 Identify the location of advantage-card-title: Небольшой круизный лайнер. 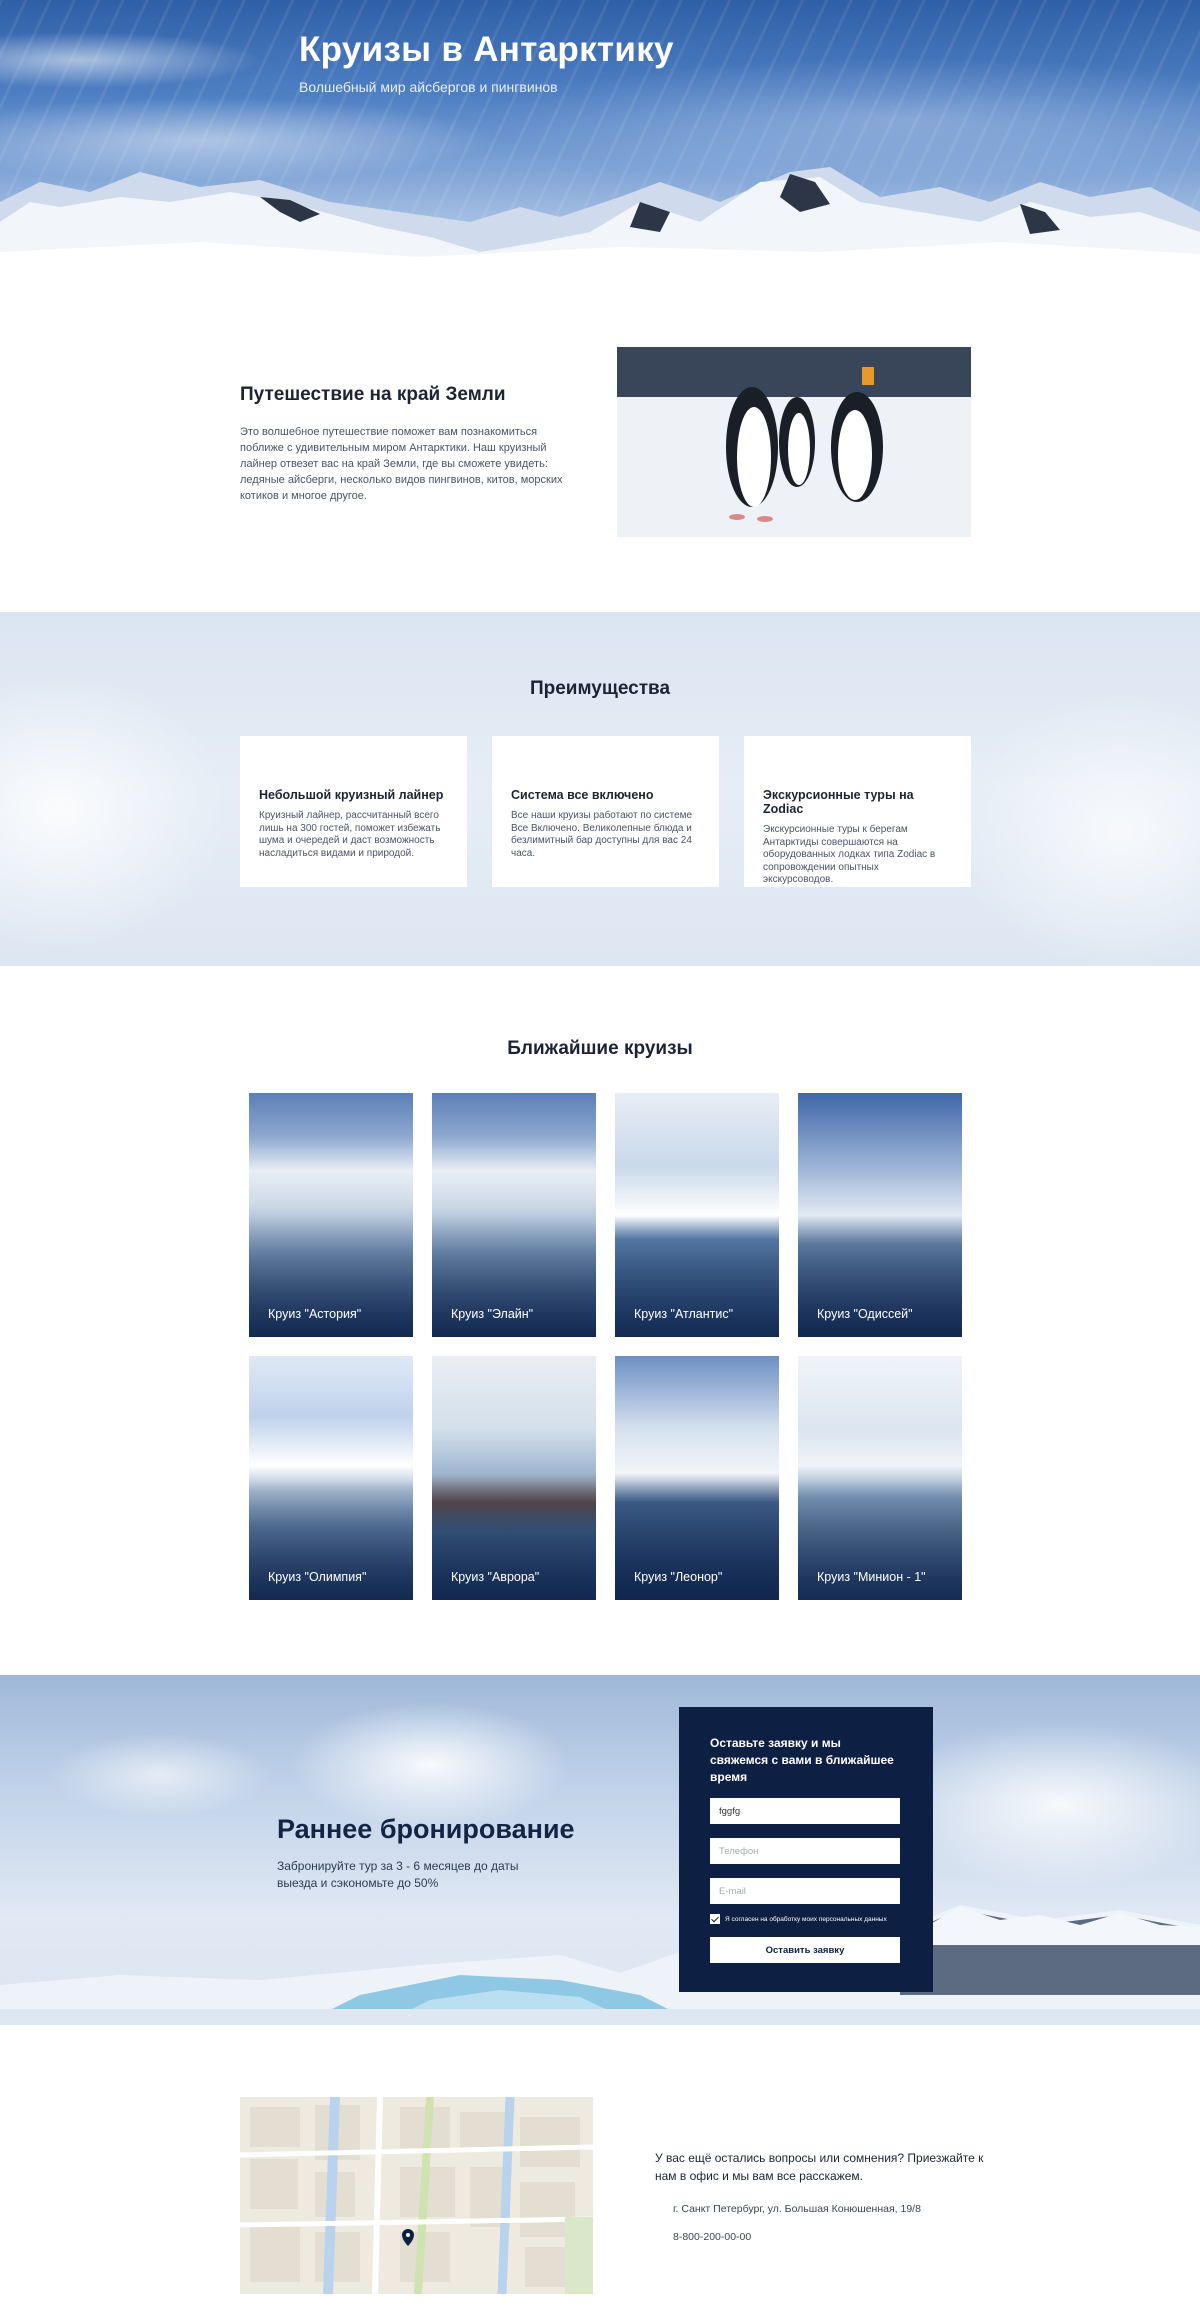
(351, 795).